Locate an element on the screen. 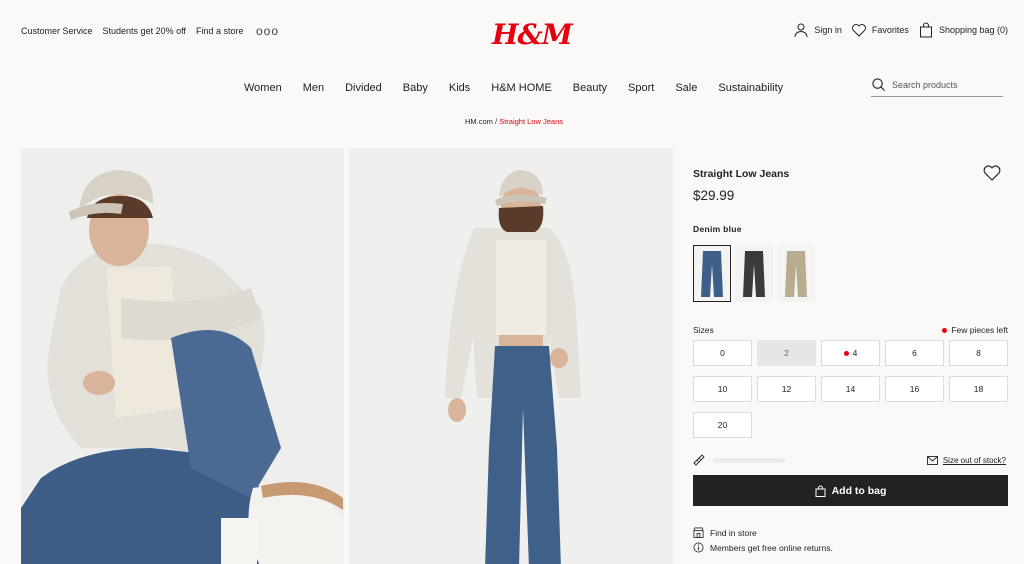  search-icon is located at coordinates (878, 84).